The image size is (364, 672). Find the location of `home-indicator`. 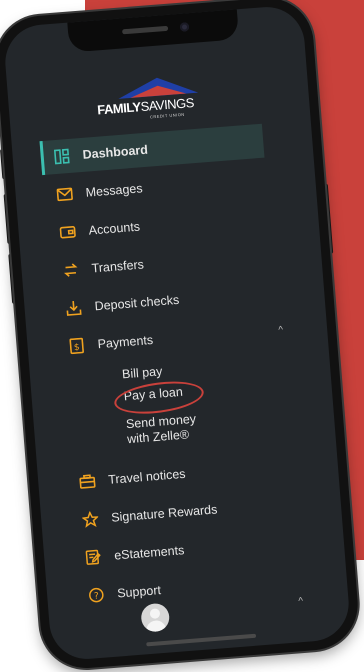

home-indicator is located at coordinates (201, 640).